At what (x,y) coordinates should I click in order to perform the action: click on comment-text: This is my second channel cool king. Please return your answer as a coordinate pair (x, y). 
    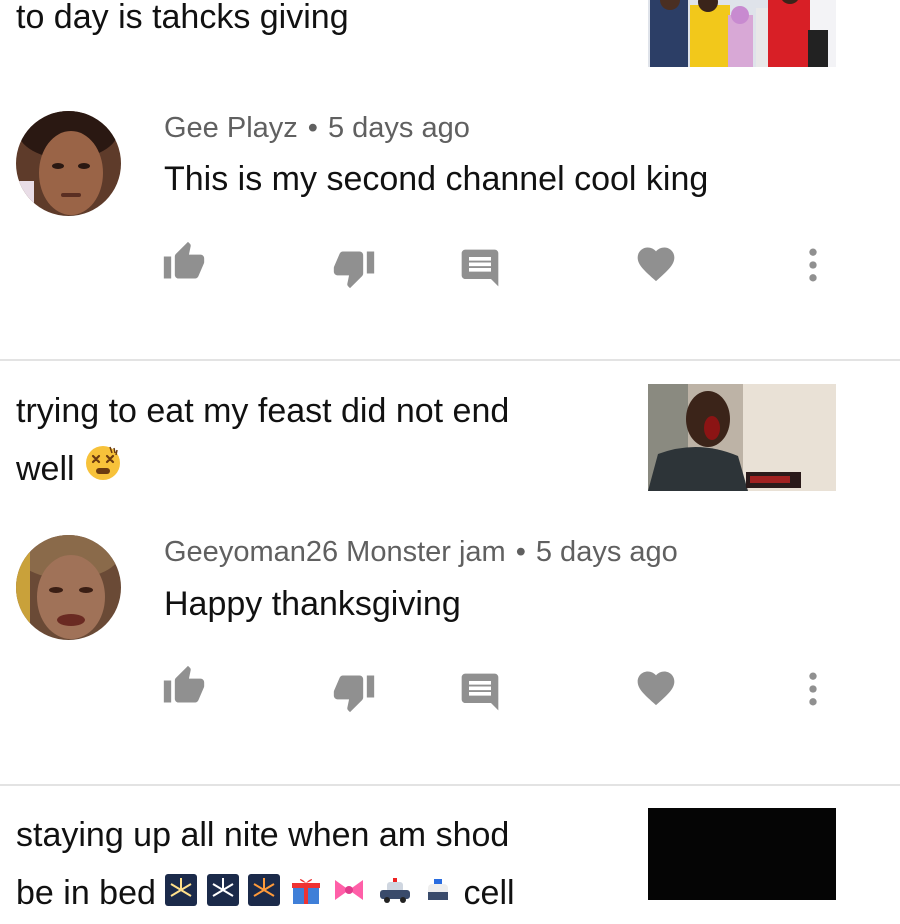
    Looking at the image, I should click on (436, 179).